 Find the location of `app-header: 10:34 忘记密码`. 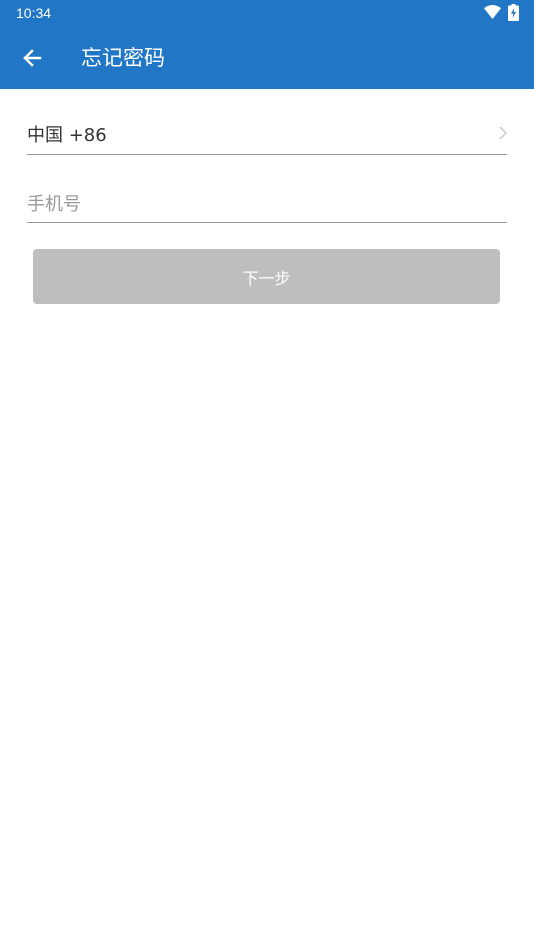

app-header: 10:34 忘记密码 is located at coordinates (267, 44).